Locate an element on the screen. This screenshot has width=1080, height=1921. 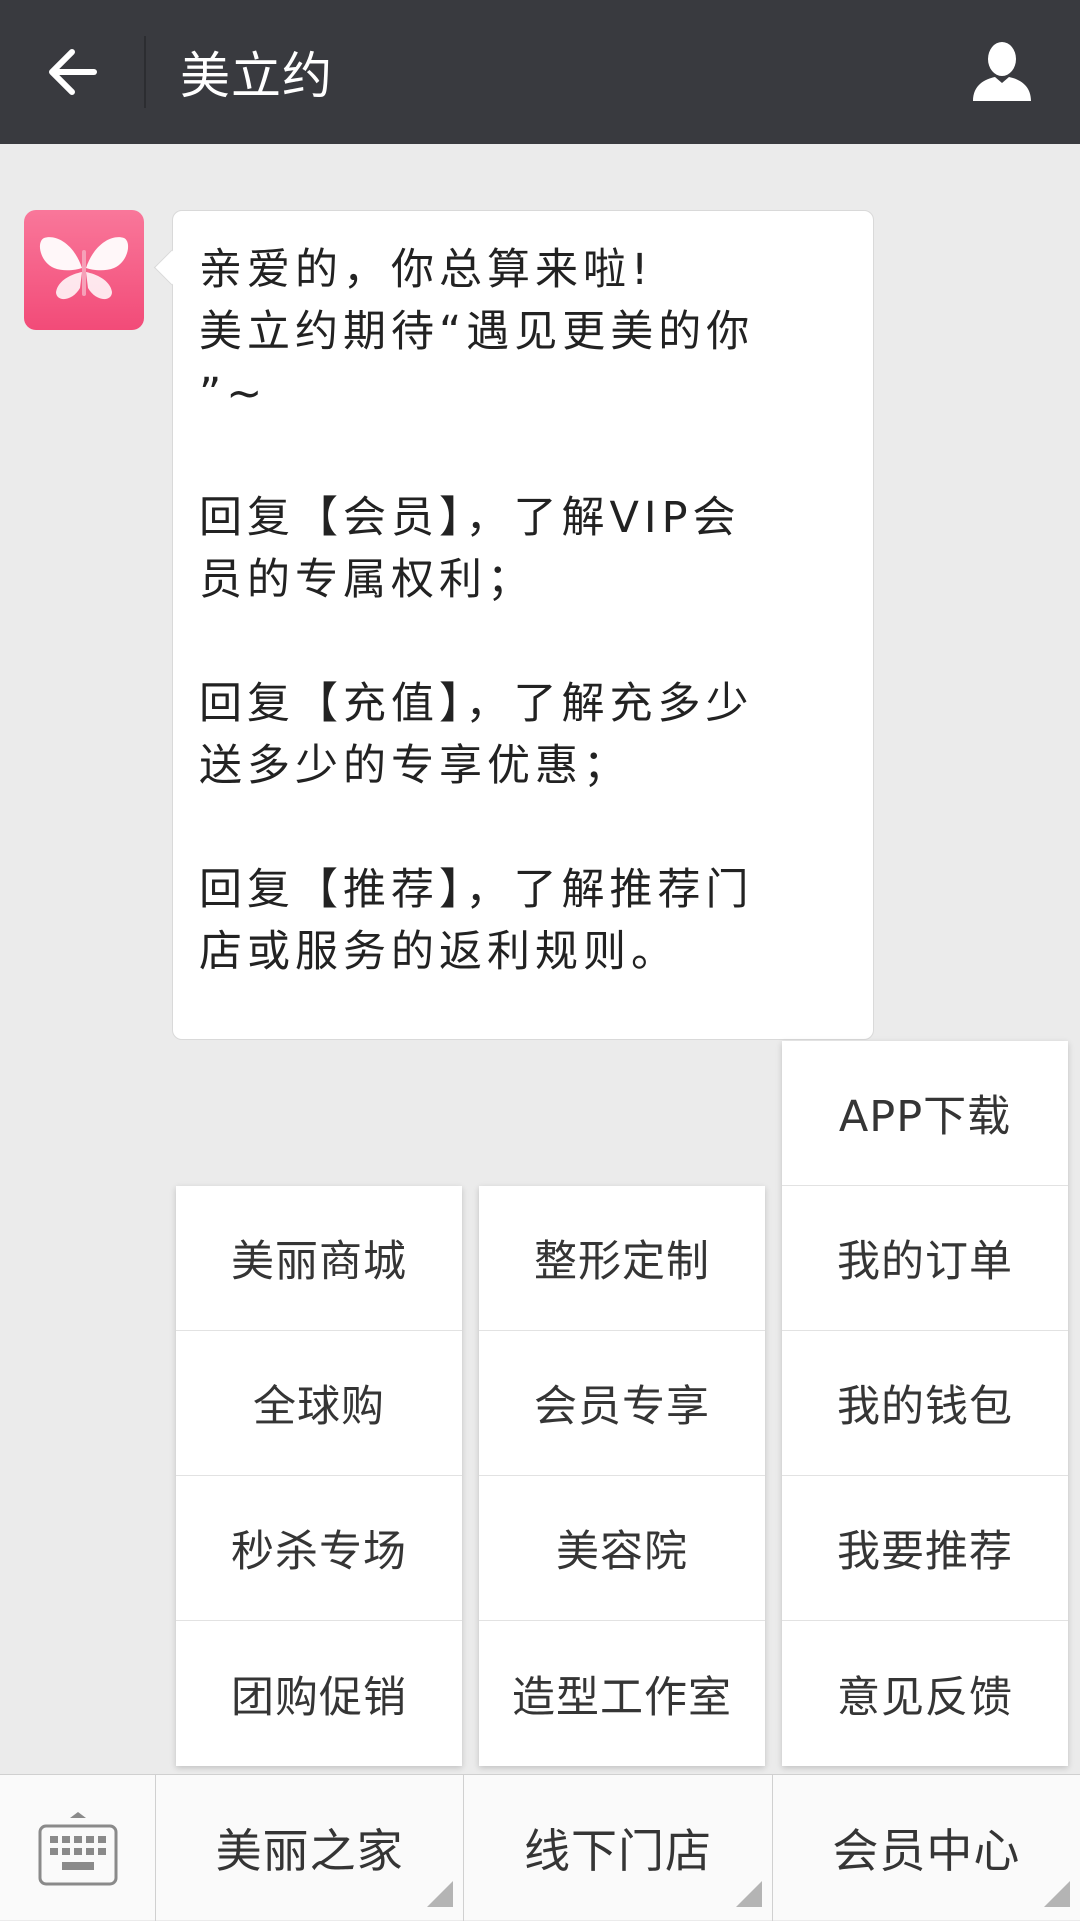
keyboard-icon is located at coordinates (77, 1849).